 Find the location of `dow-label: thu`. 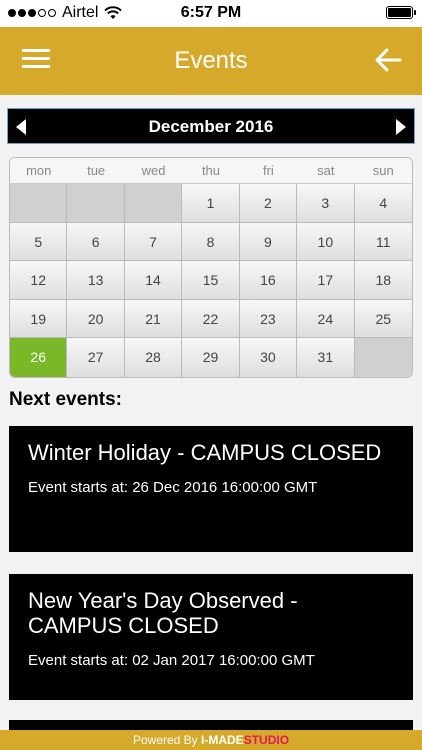

dow-label: thu is located at coordinates (211, 170).